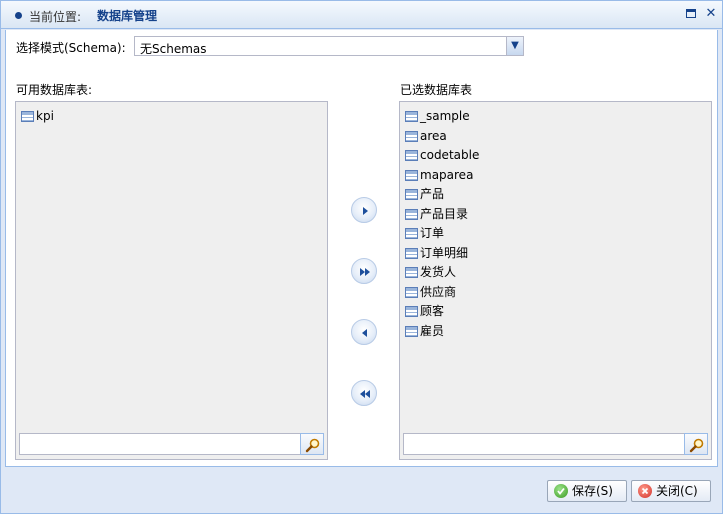  Describe the element at coordinates (55, 17) in the screenshot. I see `location-prefix: 当前位置:` at that location.